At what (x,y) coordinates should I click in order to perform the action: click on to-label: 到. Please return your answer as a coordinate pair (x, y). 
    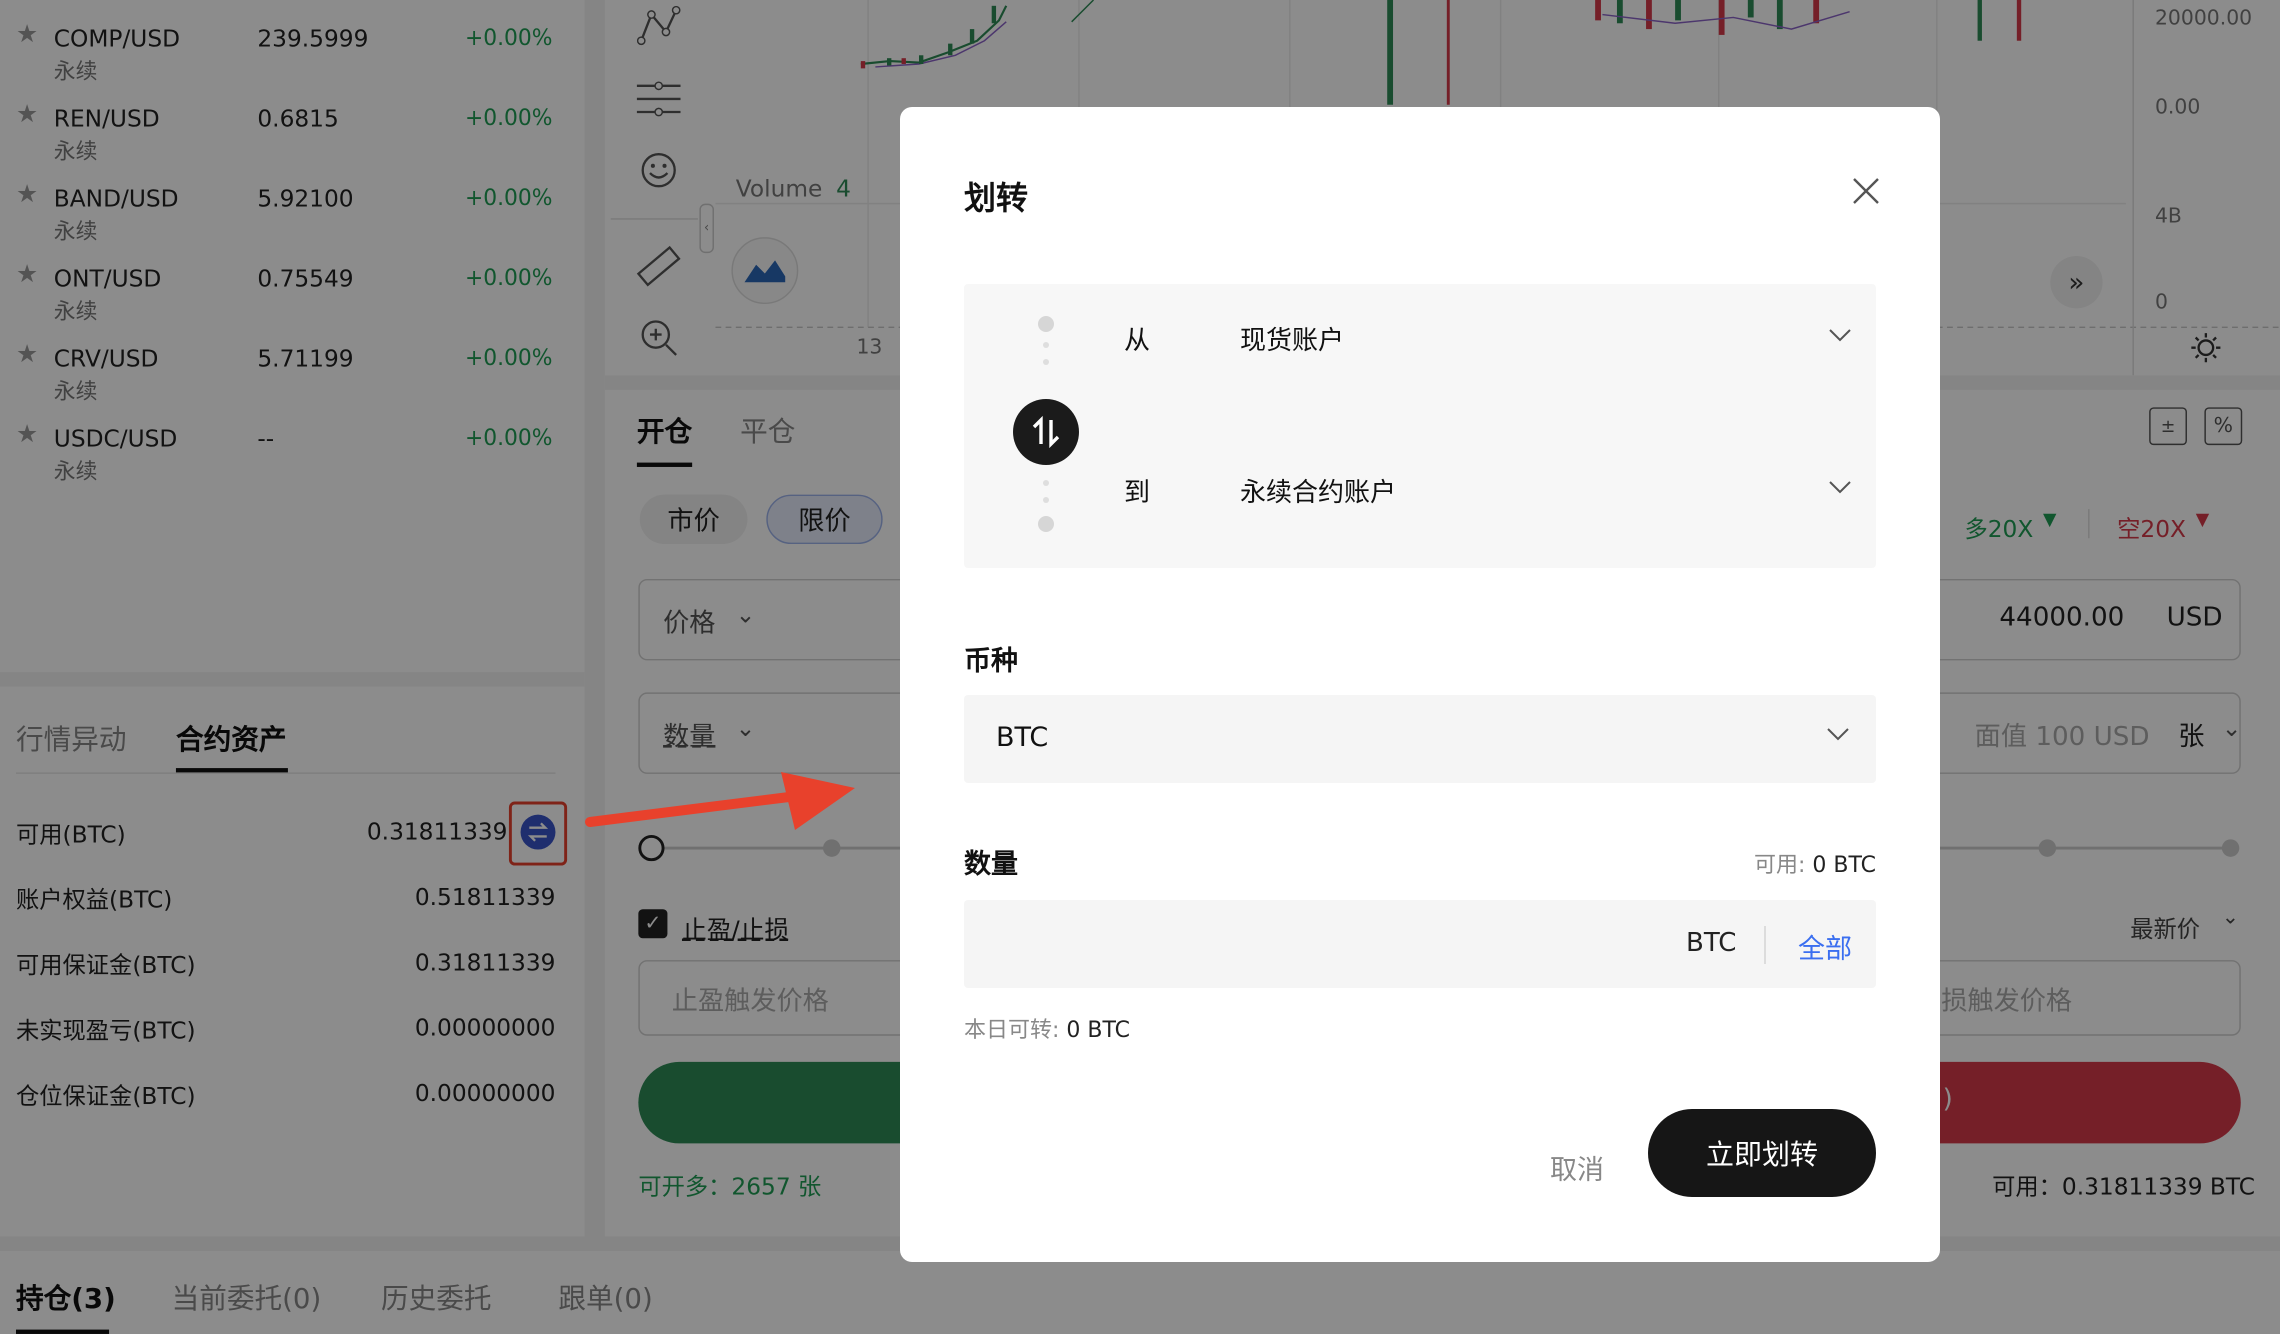
    Looking at the image, I should click on (1137, 493).